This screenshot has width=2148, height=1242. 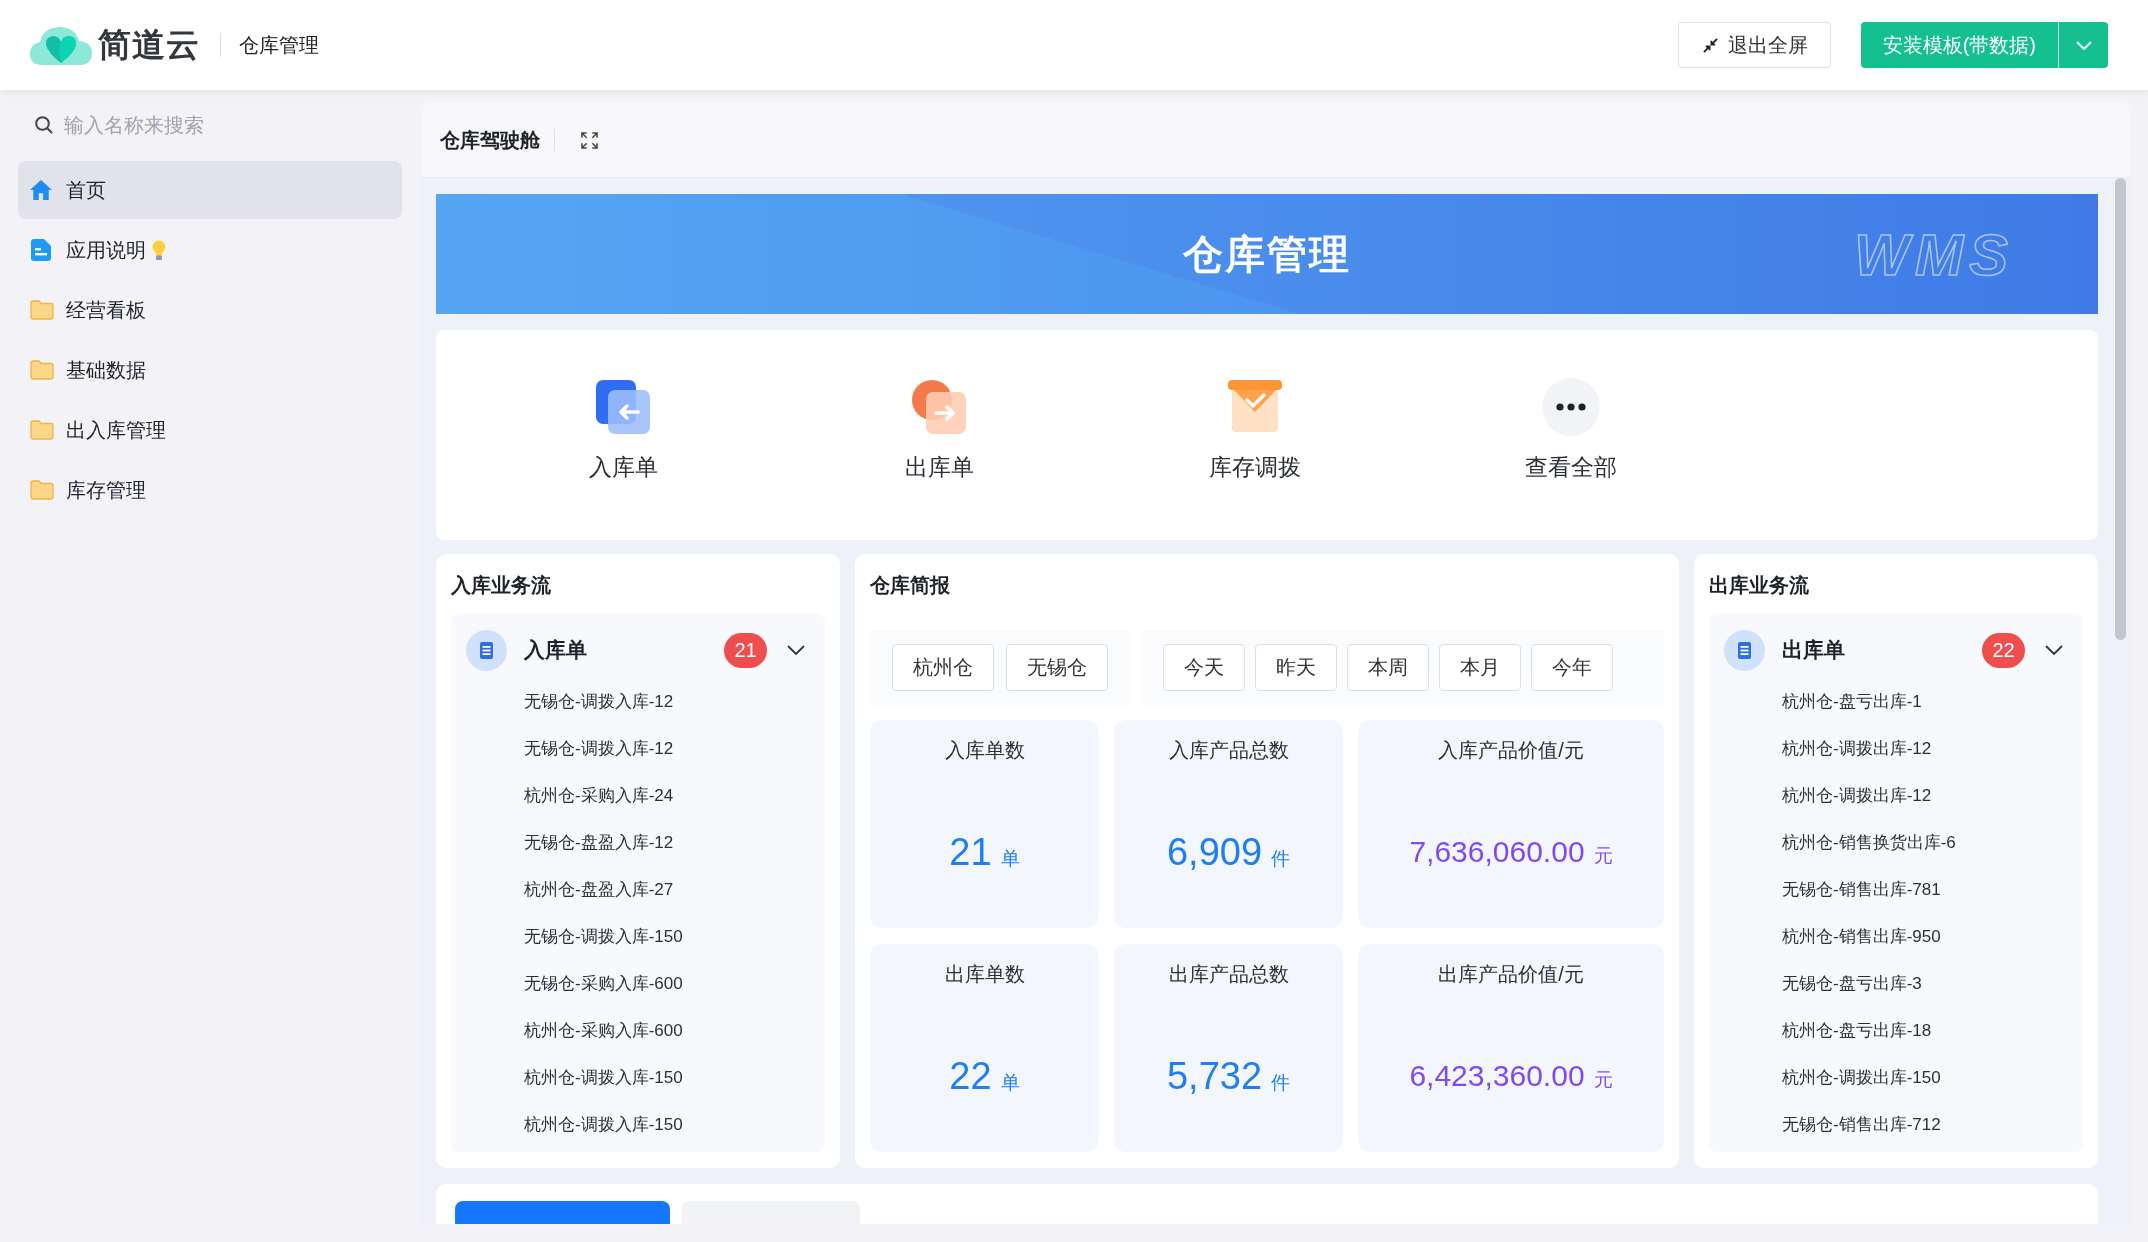 I want to click on quick-action: 入库单, so click(x=623, y=430).